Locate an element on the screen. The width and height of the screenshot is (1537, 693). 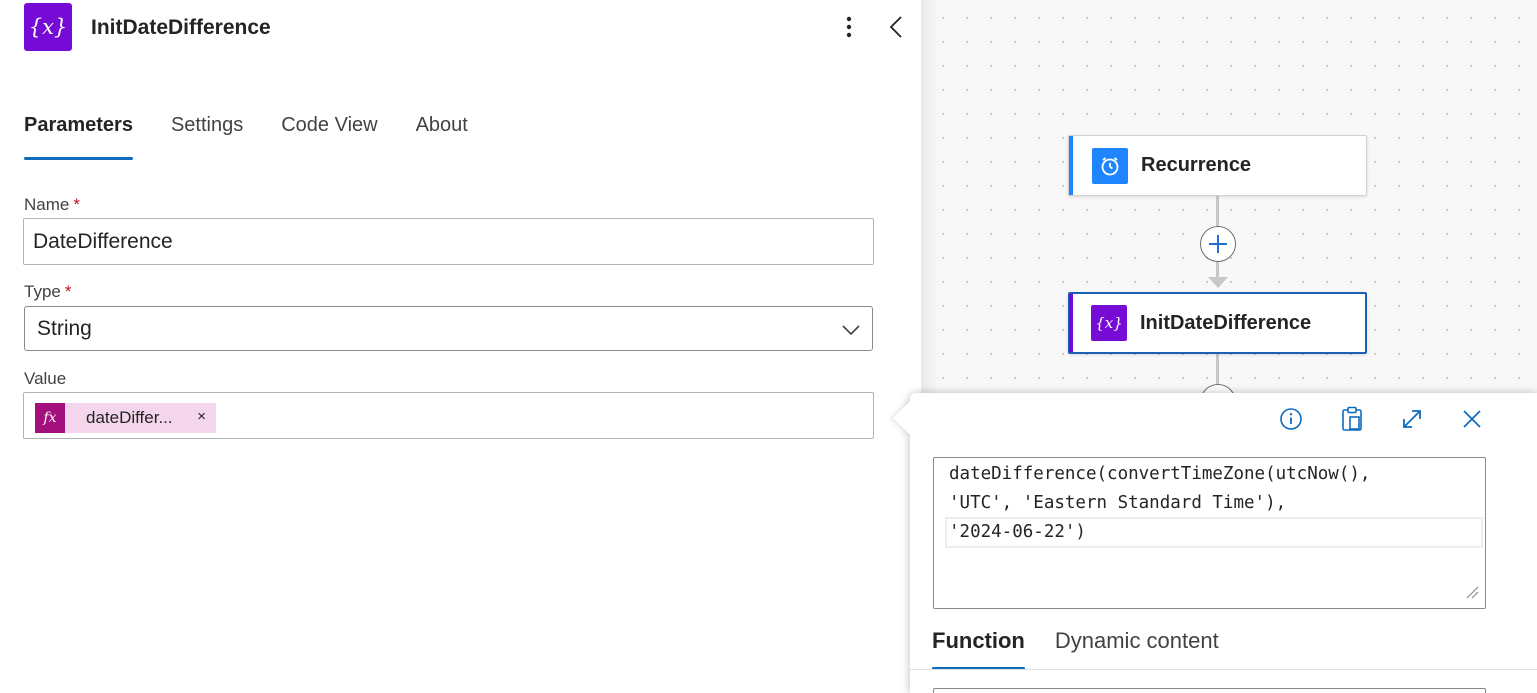
expression-token: fx dateDiffer... × is located at coordinates (125, 418).